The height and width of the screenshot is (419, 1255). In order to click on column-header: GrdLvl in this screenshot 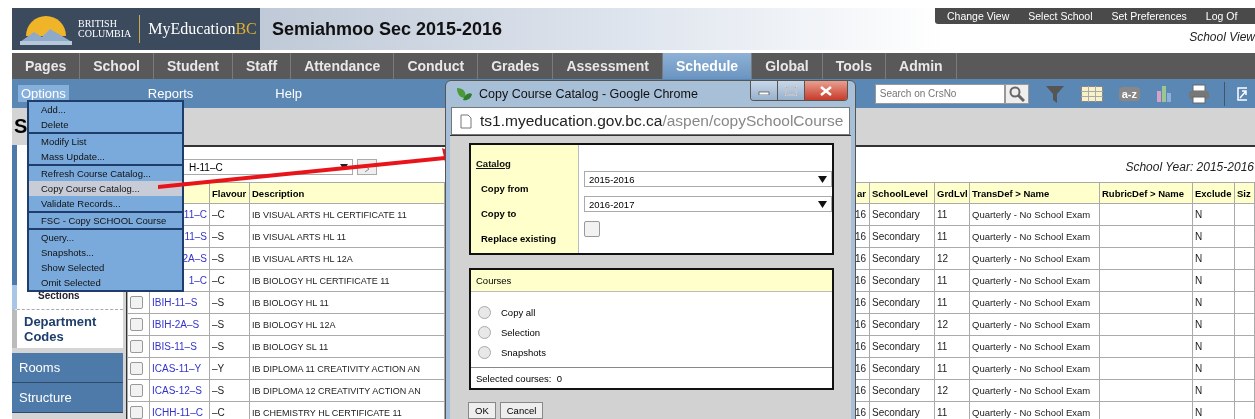, I will do `click(952, 193)`.